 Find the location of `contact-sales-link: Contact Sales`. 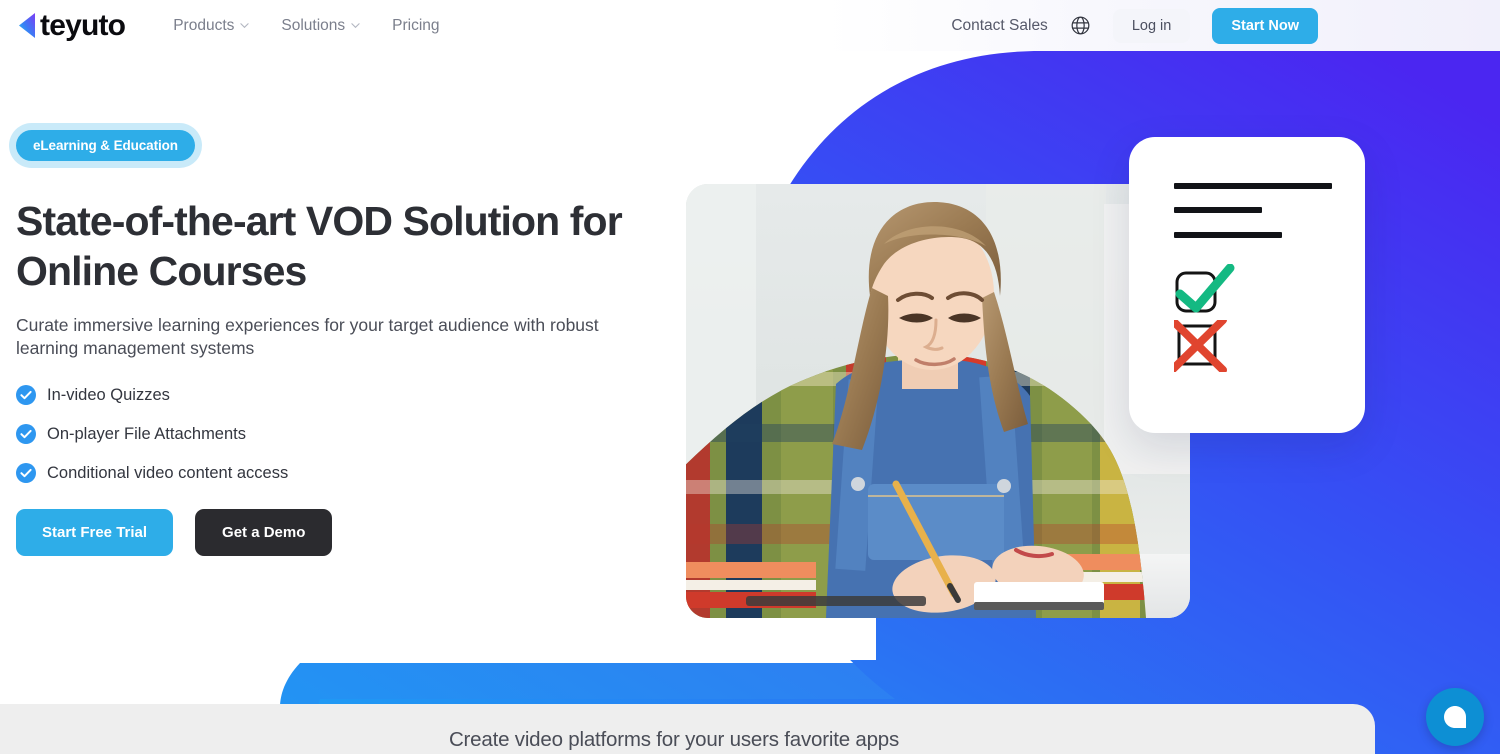

contact-sales-link: Contact Sales is located at coordinates (999, 26).